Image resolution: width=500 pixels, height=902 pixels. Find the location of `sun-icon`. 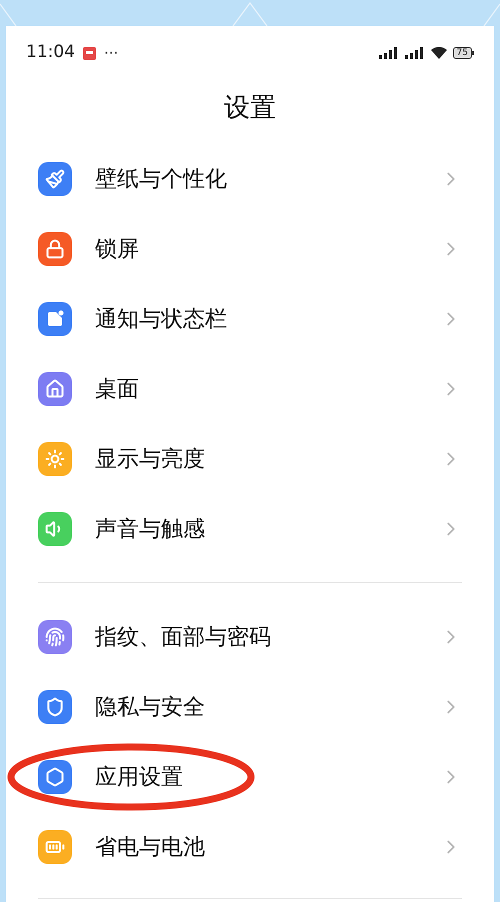

sun-icon is located at coordinates (55, 459).